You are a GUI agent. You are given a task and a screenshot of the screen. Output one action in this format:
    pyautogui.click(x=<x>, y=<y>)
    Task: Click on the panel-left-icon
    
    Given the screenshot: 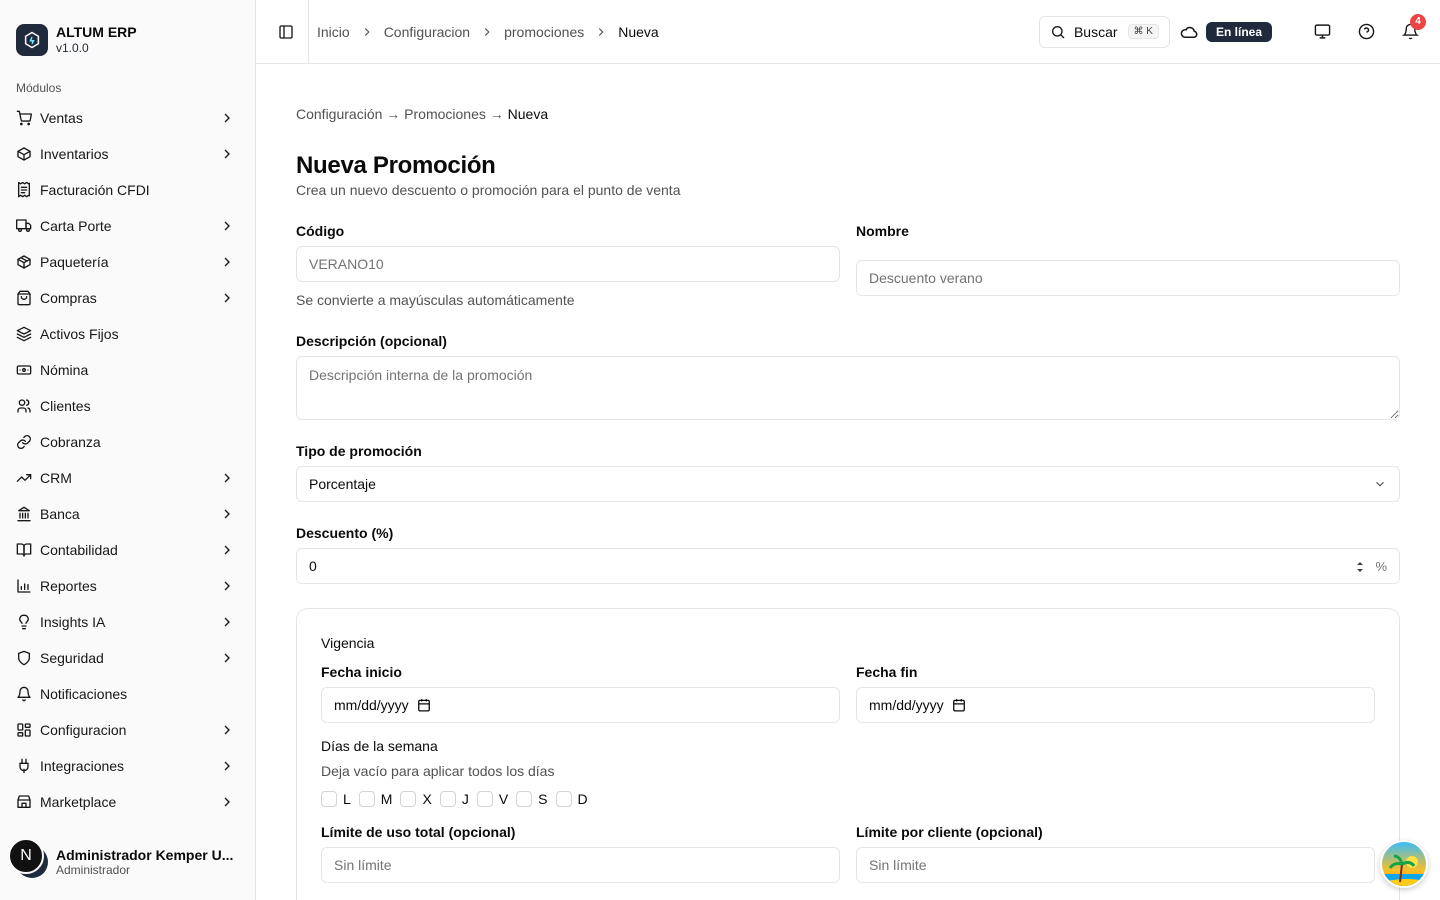 What is the action you would take?
    pyautogui.click(x=286, y=31)
    